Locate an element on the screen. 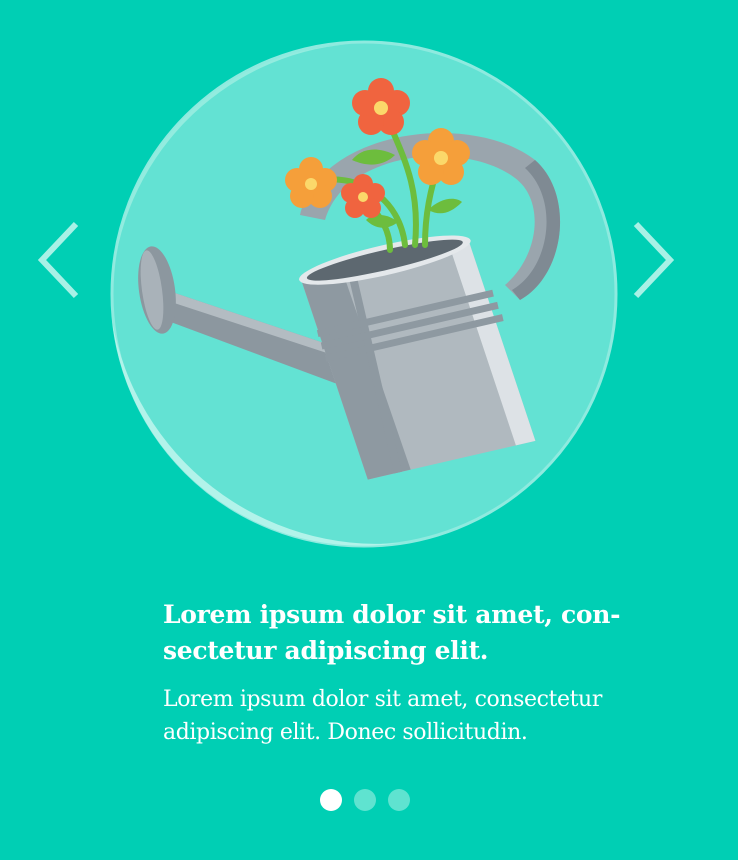  pagination-dots is located at coordinates (365, 800).